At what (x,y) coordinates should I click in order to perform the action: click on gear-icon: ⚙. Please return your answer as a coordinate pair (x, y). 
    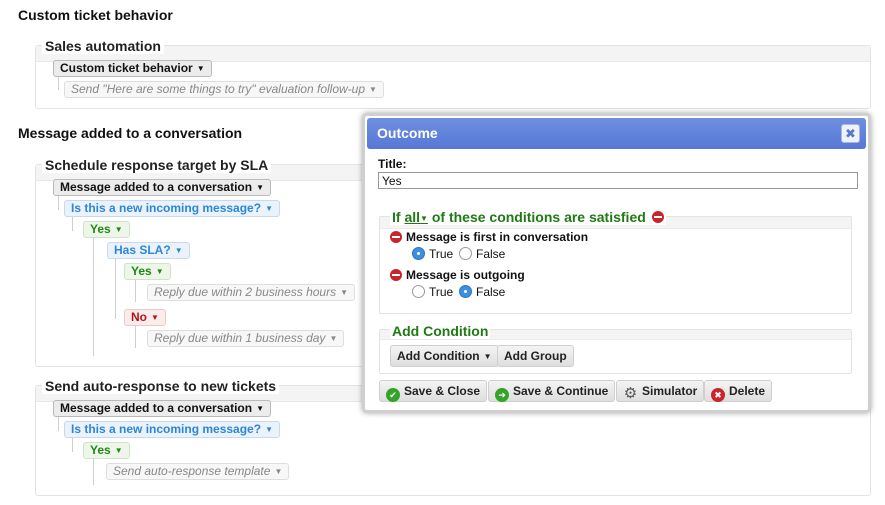
    Looking at the image, I should click on (630, 393).